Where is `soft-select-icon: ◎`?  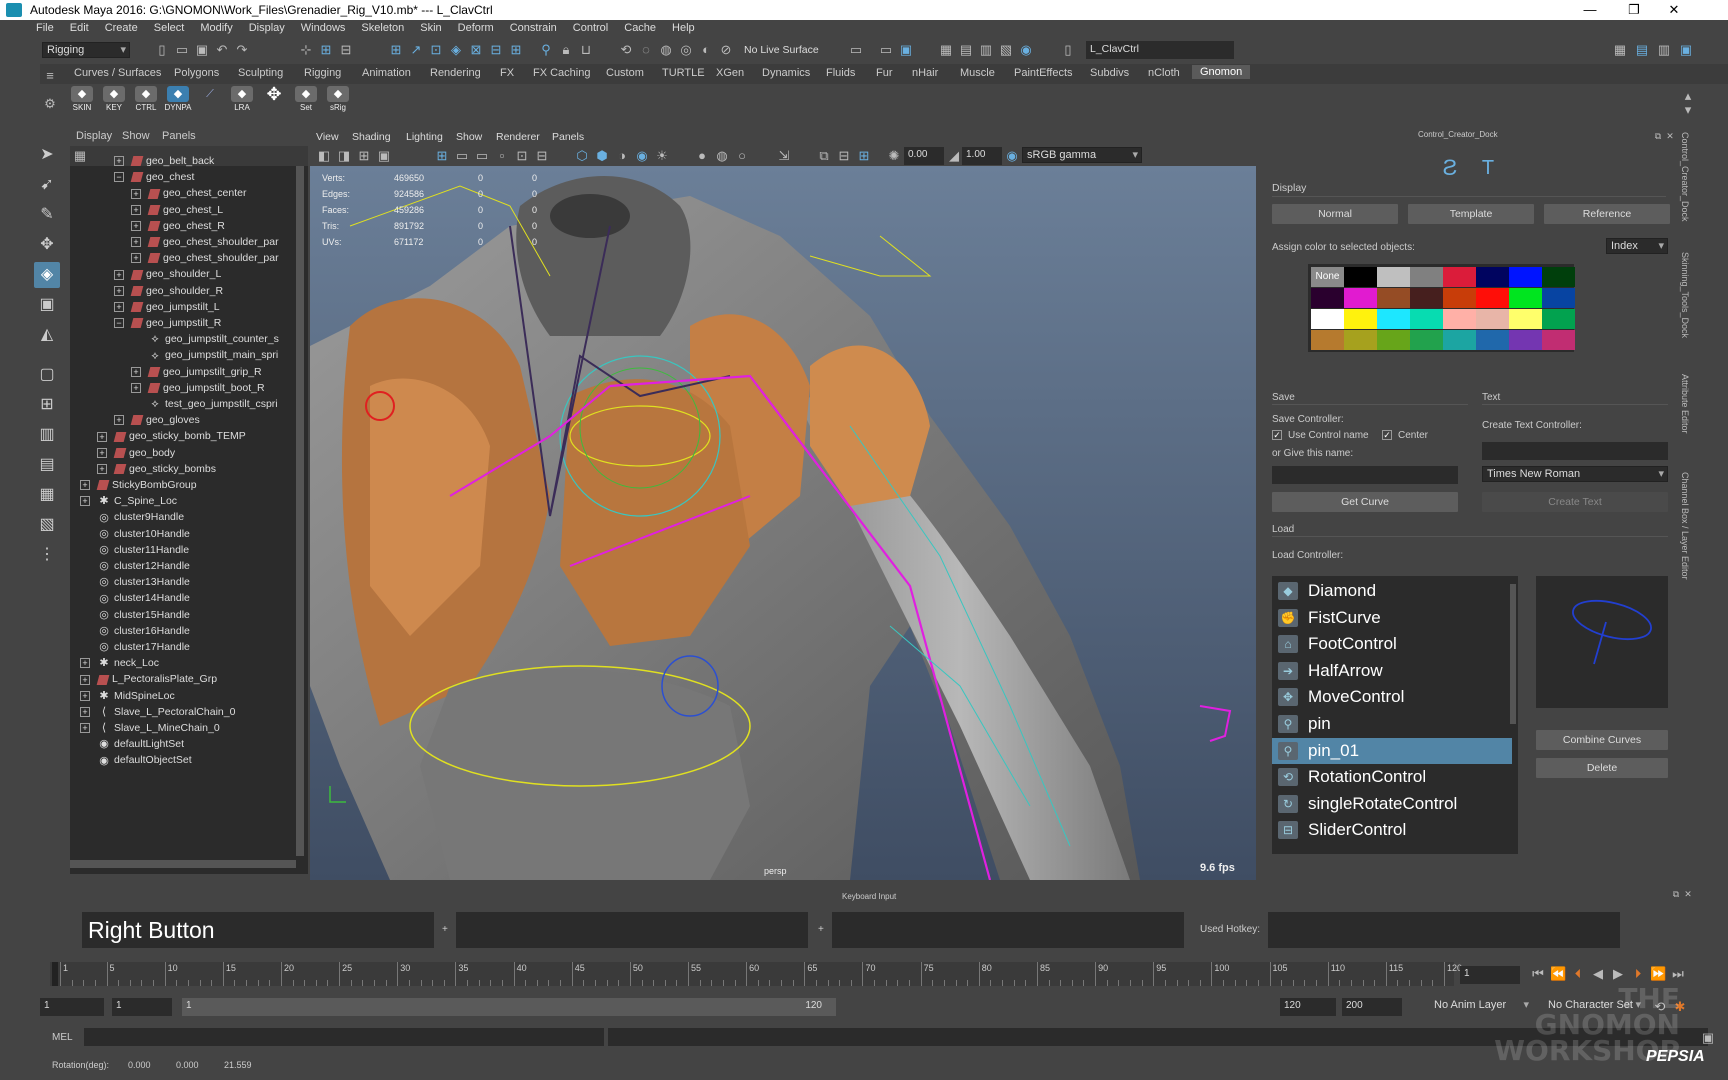 soft-select-icon: ◎ is located at coordinates (686, 50).